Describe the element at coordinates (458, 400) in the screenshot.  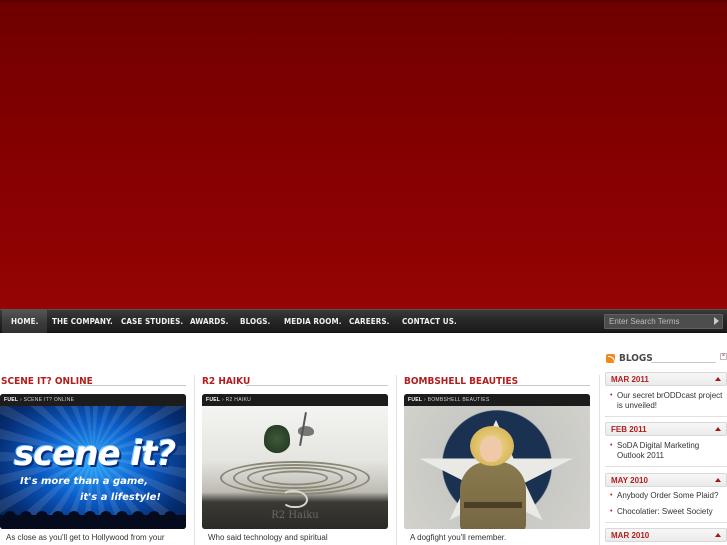
I see `crumb-page: BOMBSHELL BEAUTIES` at that location.